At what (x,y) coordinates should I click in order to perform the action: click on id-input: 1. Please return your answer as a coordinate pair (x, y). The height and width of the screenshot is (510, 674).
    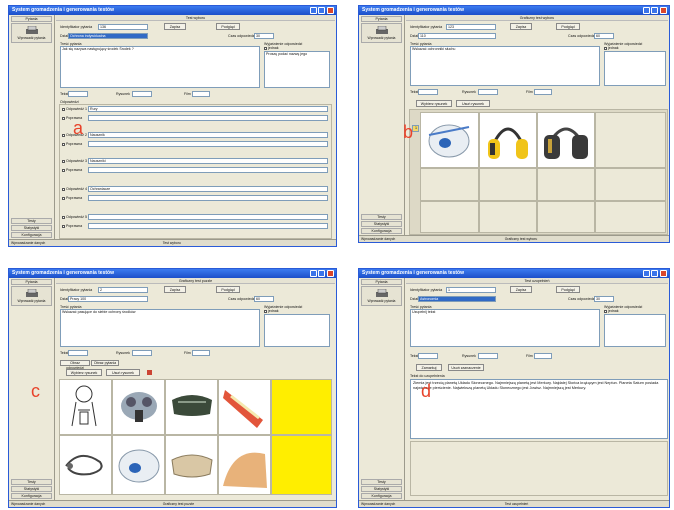
    Looking at the image, I should click on (471, 290).